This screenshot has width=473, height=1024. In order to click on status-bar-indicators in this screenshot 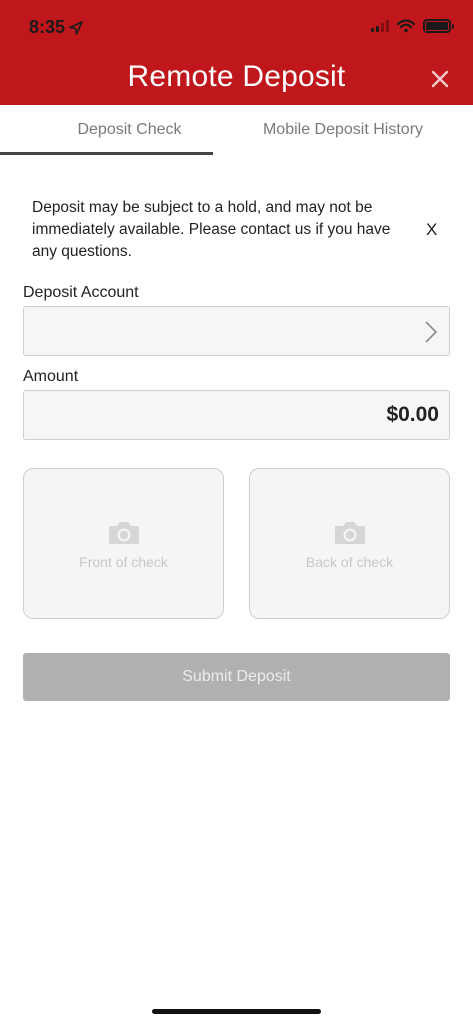, I will do `click(412, 26)`.